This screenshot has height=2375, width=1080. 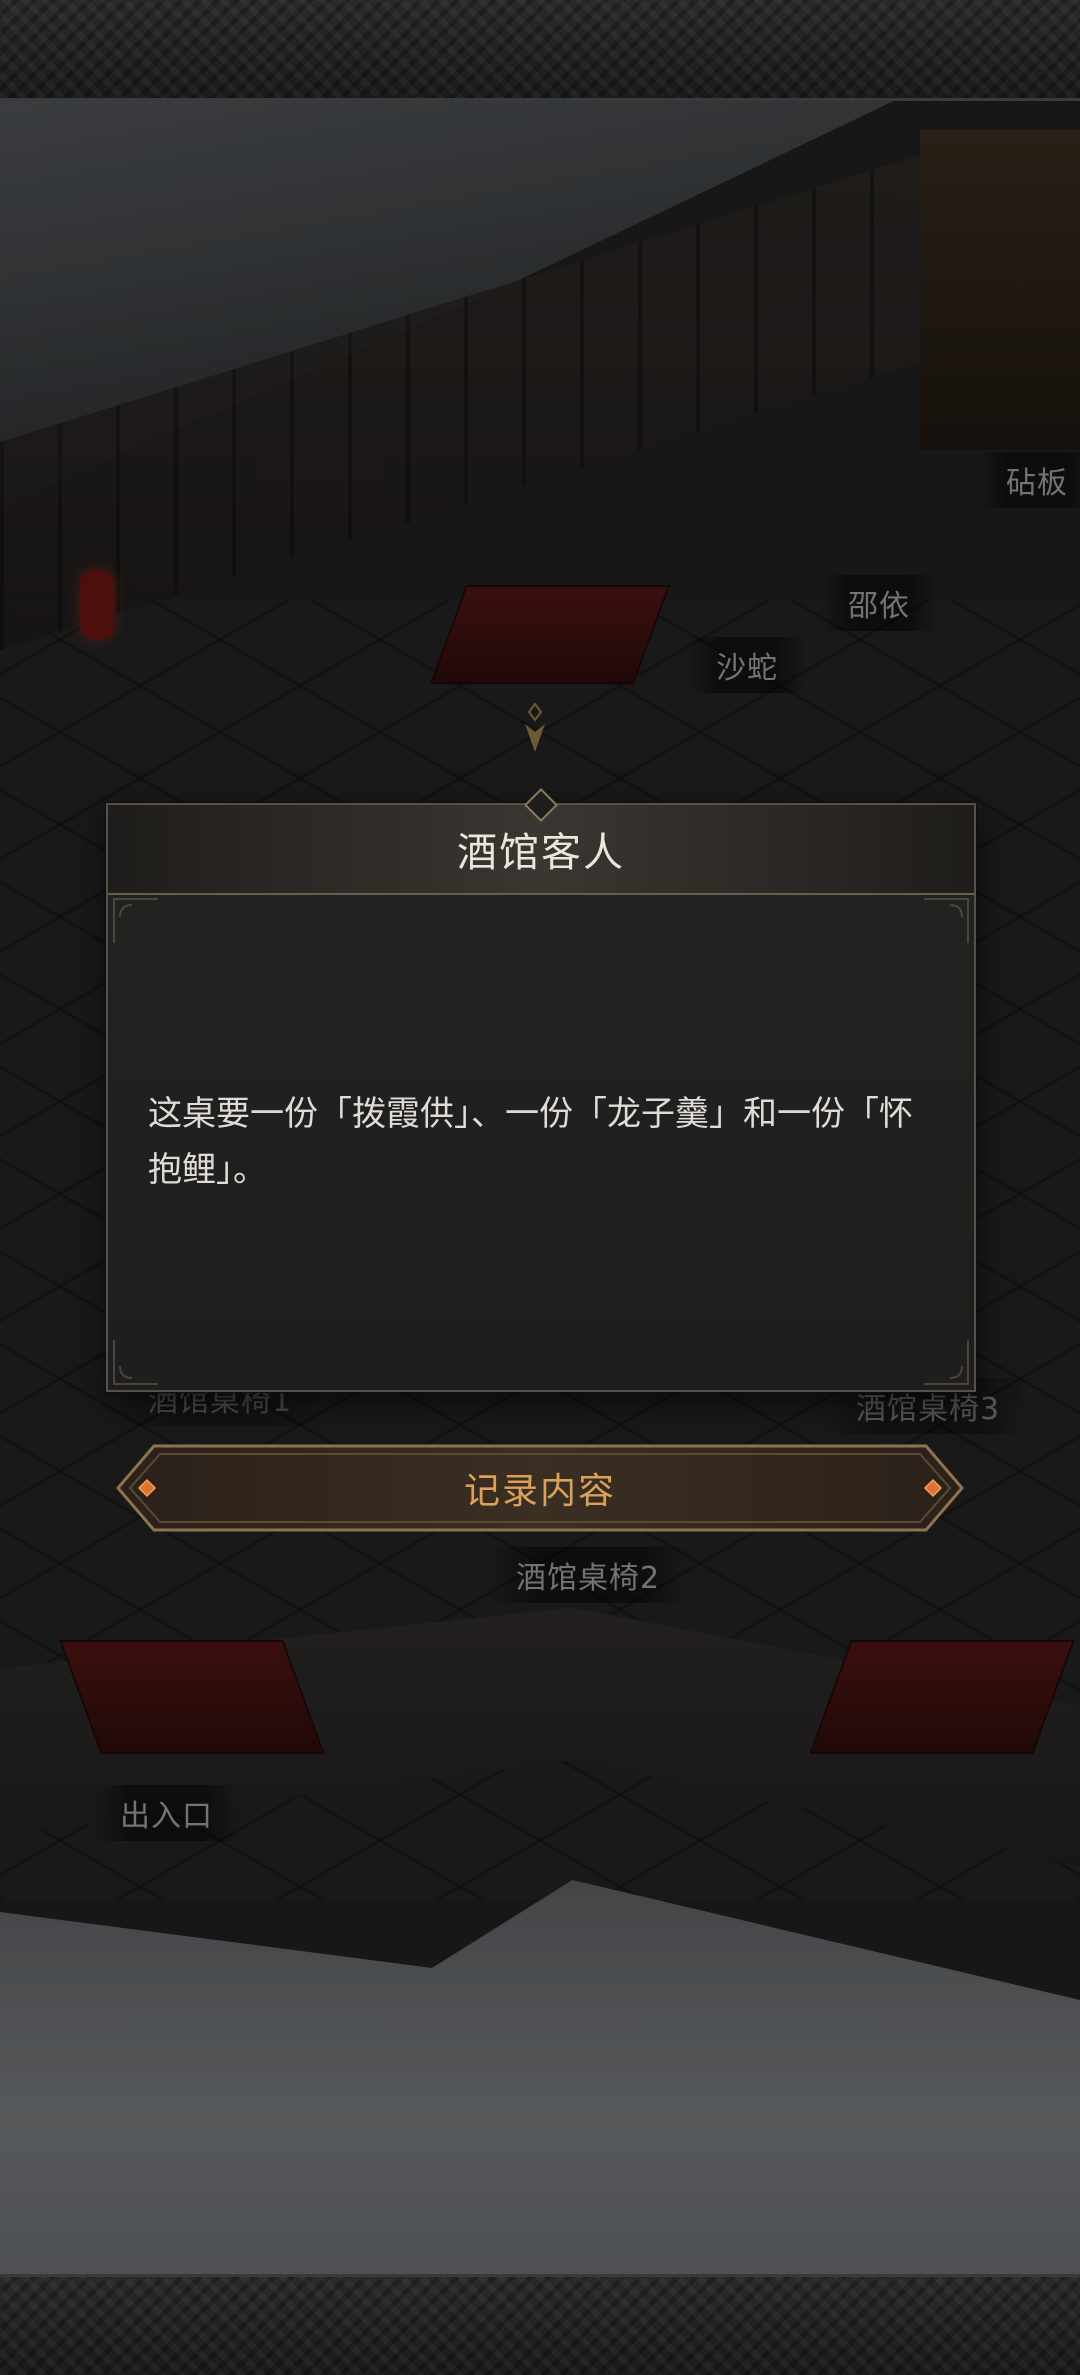 I want to click on record-content-button: 记录内容, so click(x=540, y=1488).